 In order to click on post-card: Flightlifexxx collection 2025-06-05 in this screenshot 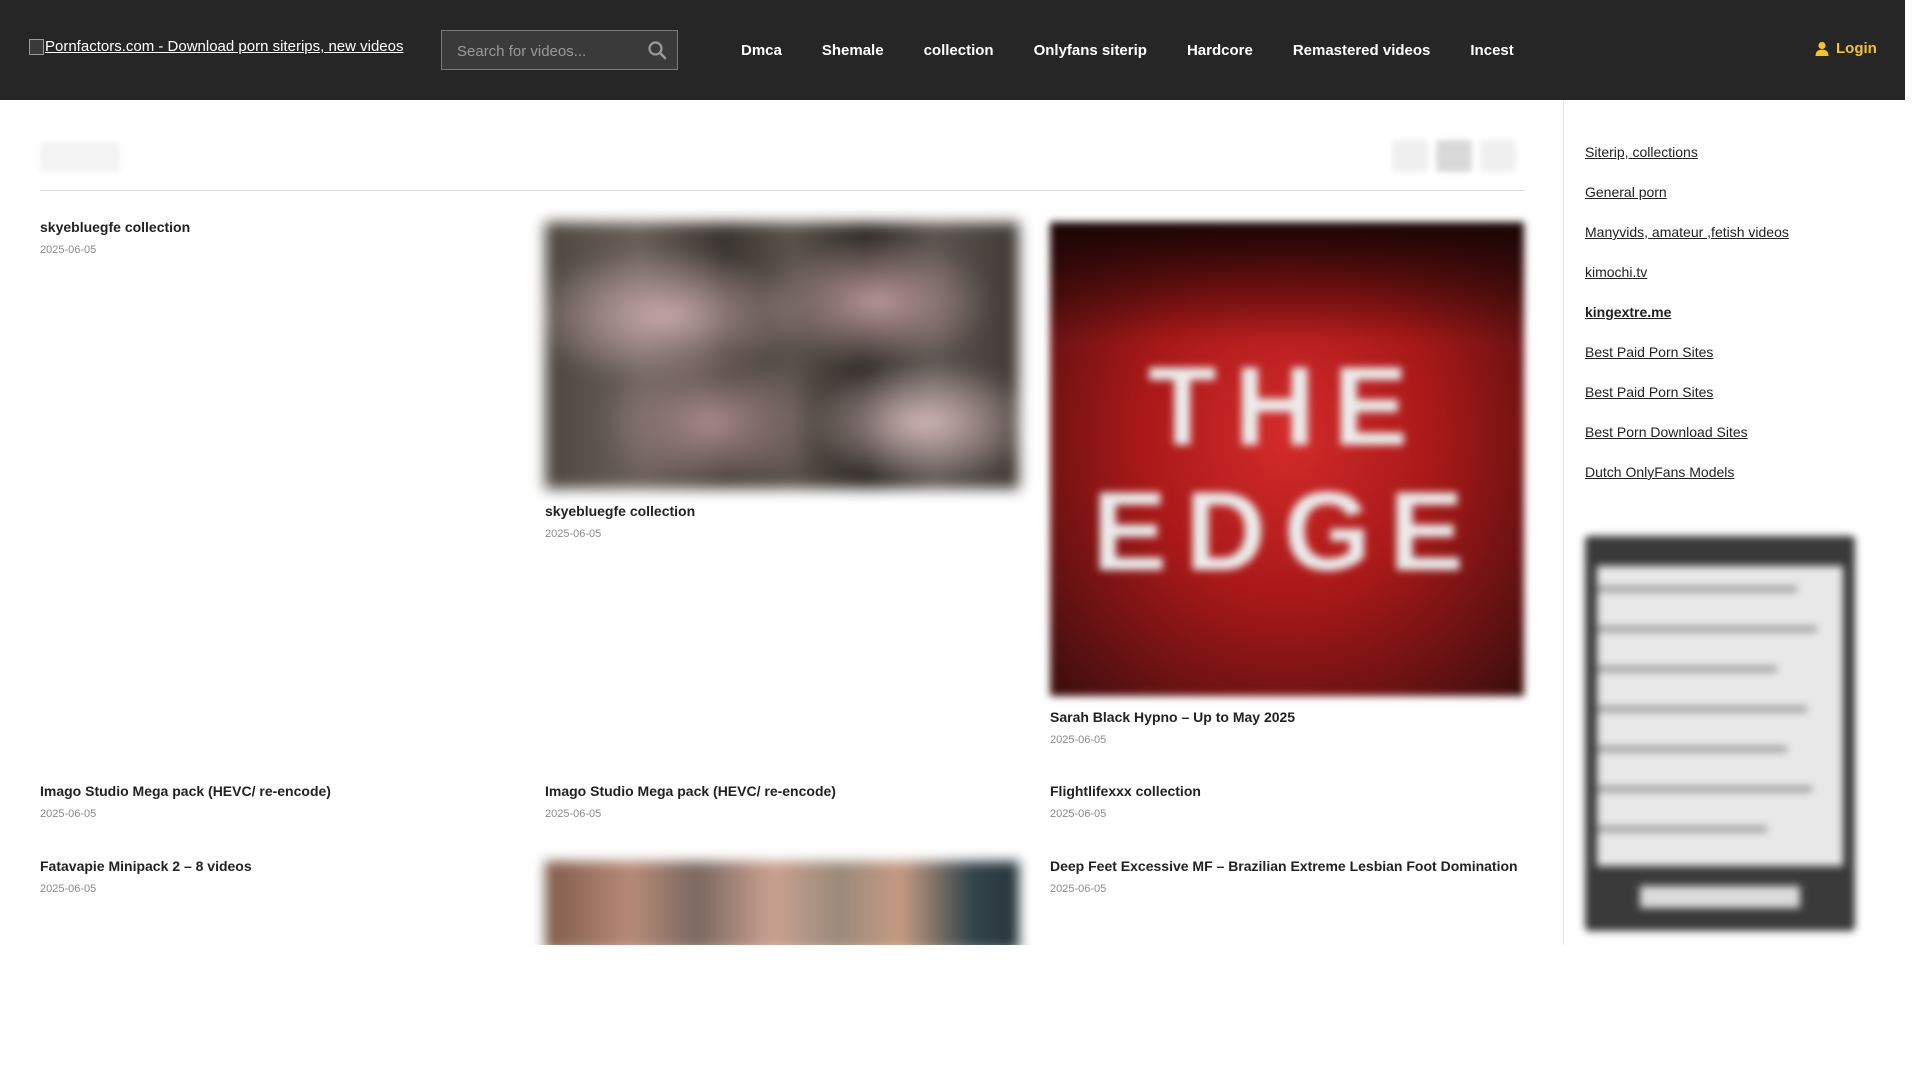, I will do `click(1287, 801)`.